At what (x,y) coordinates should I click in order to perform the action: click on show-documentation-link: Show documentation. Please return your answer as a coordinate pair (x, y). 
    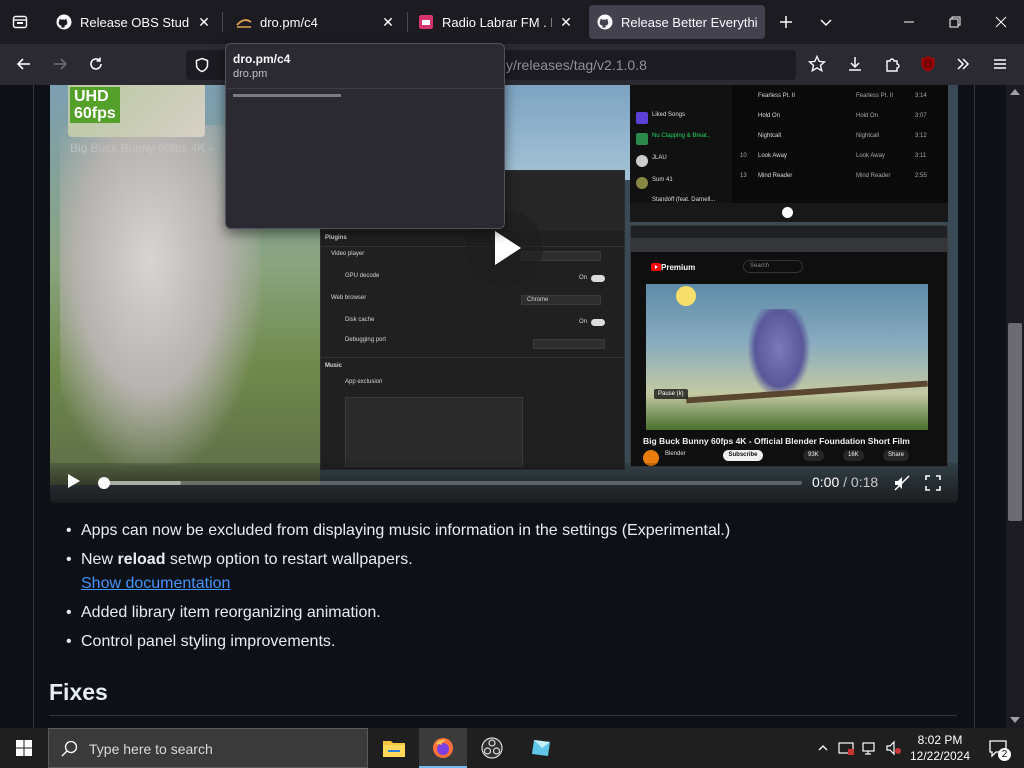
    Looking at the image, I should click on (511, 584).